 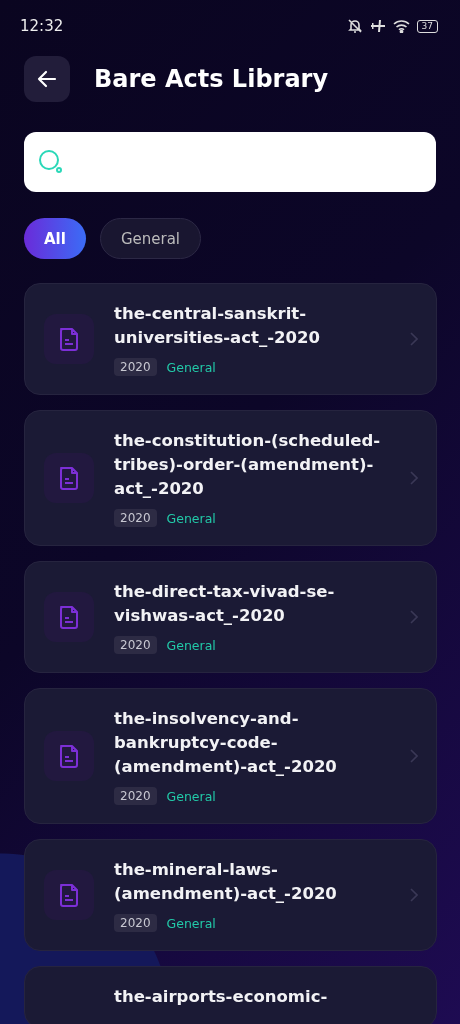 What do you see at coordinates (55, 238) in the screenshot?
I see `filter-chip: All` at bounding box center [55, 238].